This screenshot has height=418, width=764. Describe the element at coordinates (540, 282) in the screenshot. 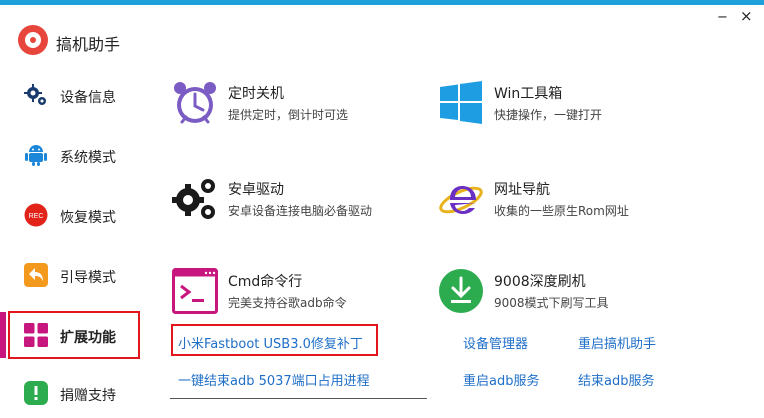

I see `feature-title: 9008深度刷机` at that location.